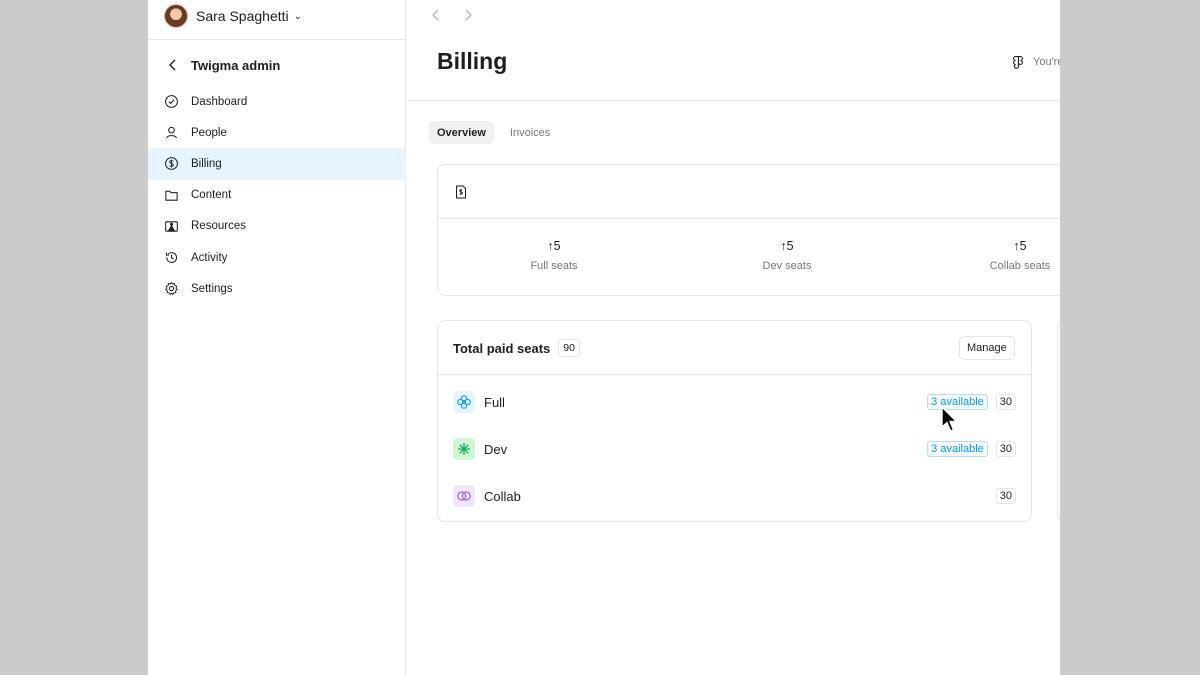  Describe the element at coordinates (219, 101) in the screenshot. I see `sidebar-item-label: Dashboard` at that location.